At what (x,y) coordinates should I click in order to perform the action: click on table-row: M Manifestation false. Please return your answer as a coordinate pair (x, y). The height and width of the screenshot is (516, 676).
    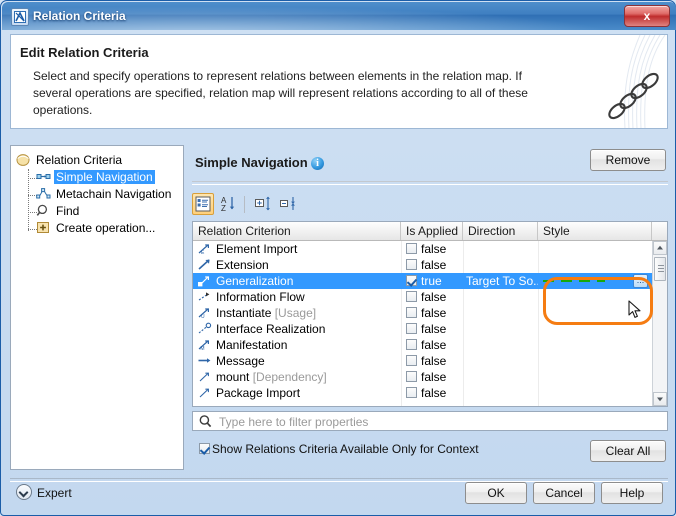
    Looking at the image, I should click on (430, 345).